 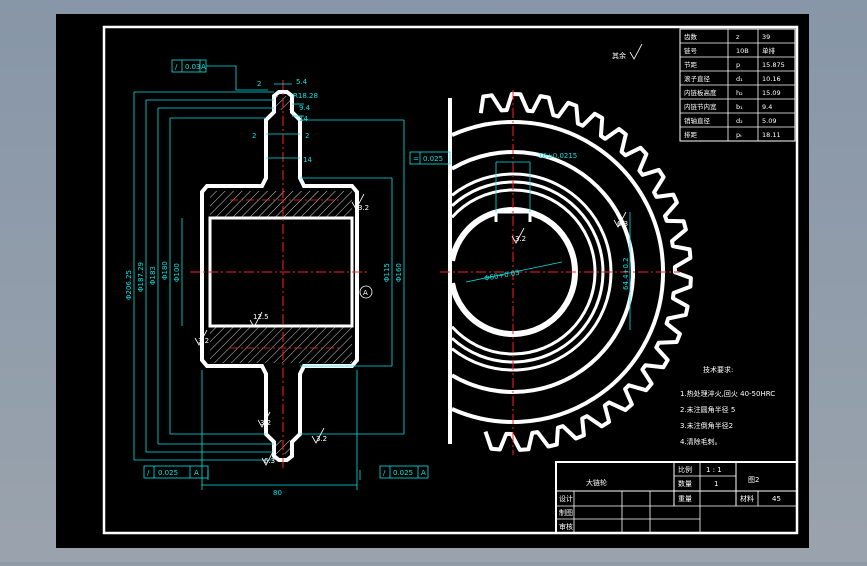 What do you see at coordinates (714, 470) in the screenshot?
I see `scale-value: 1` at bounding box center [714, 470].